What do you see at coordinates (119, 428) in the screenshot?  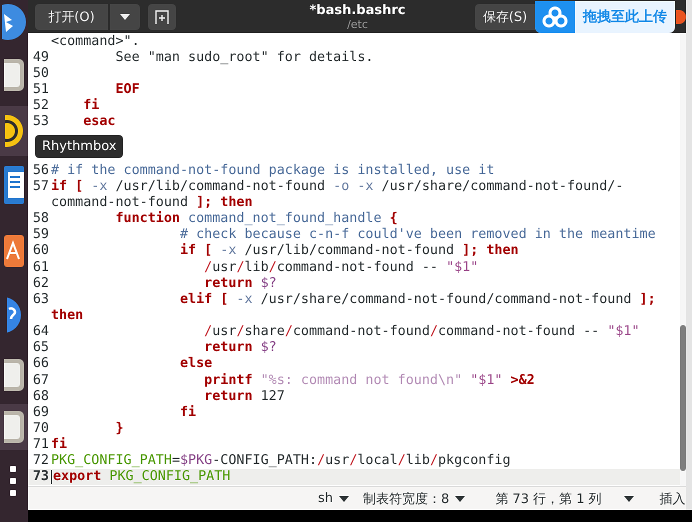 I see `code-line: }` at bounding box center [119, 428].